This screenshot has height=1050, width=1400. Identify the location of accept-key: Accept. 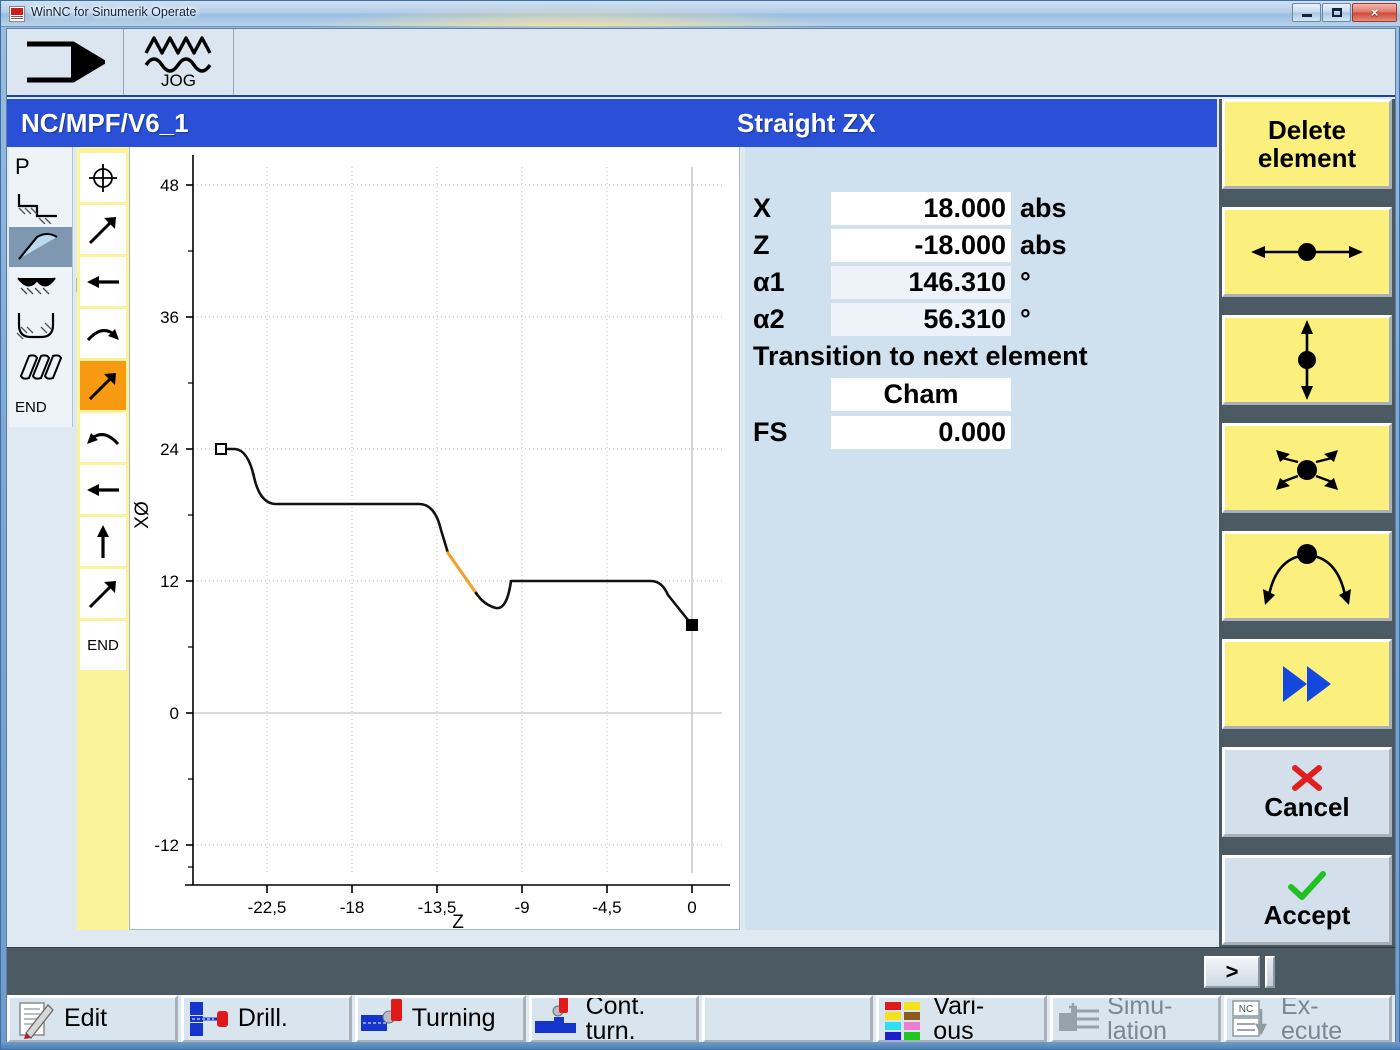
(1307, 900).